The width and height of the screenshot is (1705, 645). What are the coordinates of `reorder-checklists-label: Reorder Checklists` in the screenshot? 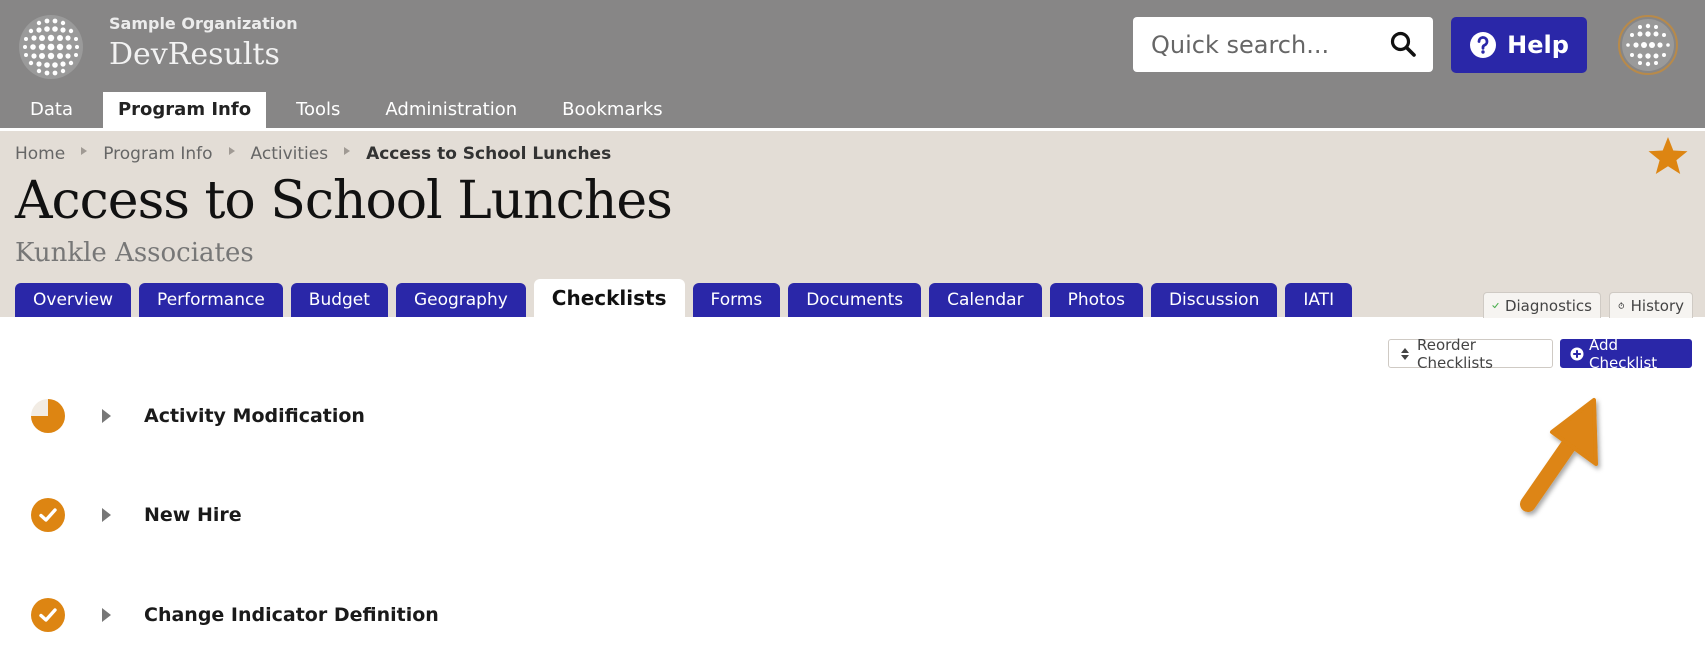 It's located at (1455, 353).